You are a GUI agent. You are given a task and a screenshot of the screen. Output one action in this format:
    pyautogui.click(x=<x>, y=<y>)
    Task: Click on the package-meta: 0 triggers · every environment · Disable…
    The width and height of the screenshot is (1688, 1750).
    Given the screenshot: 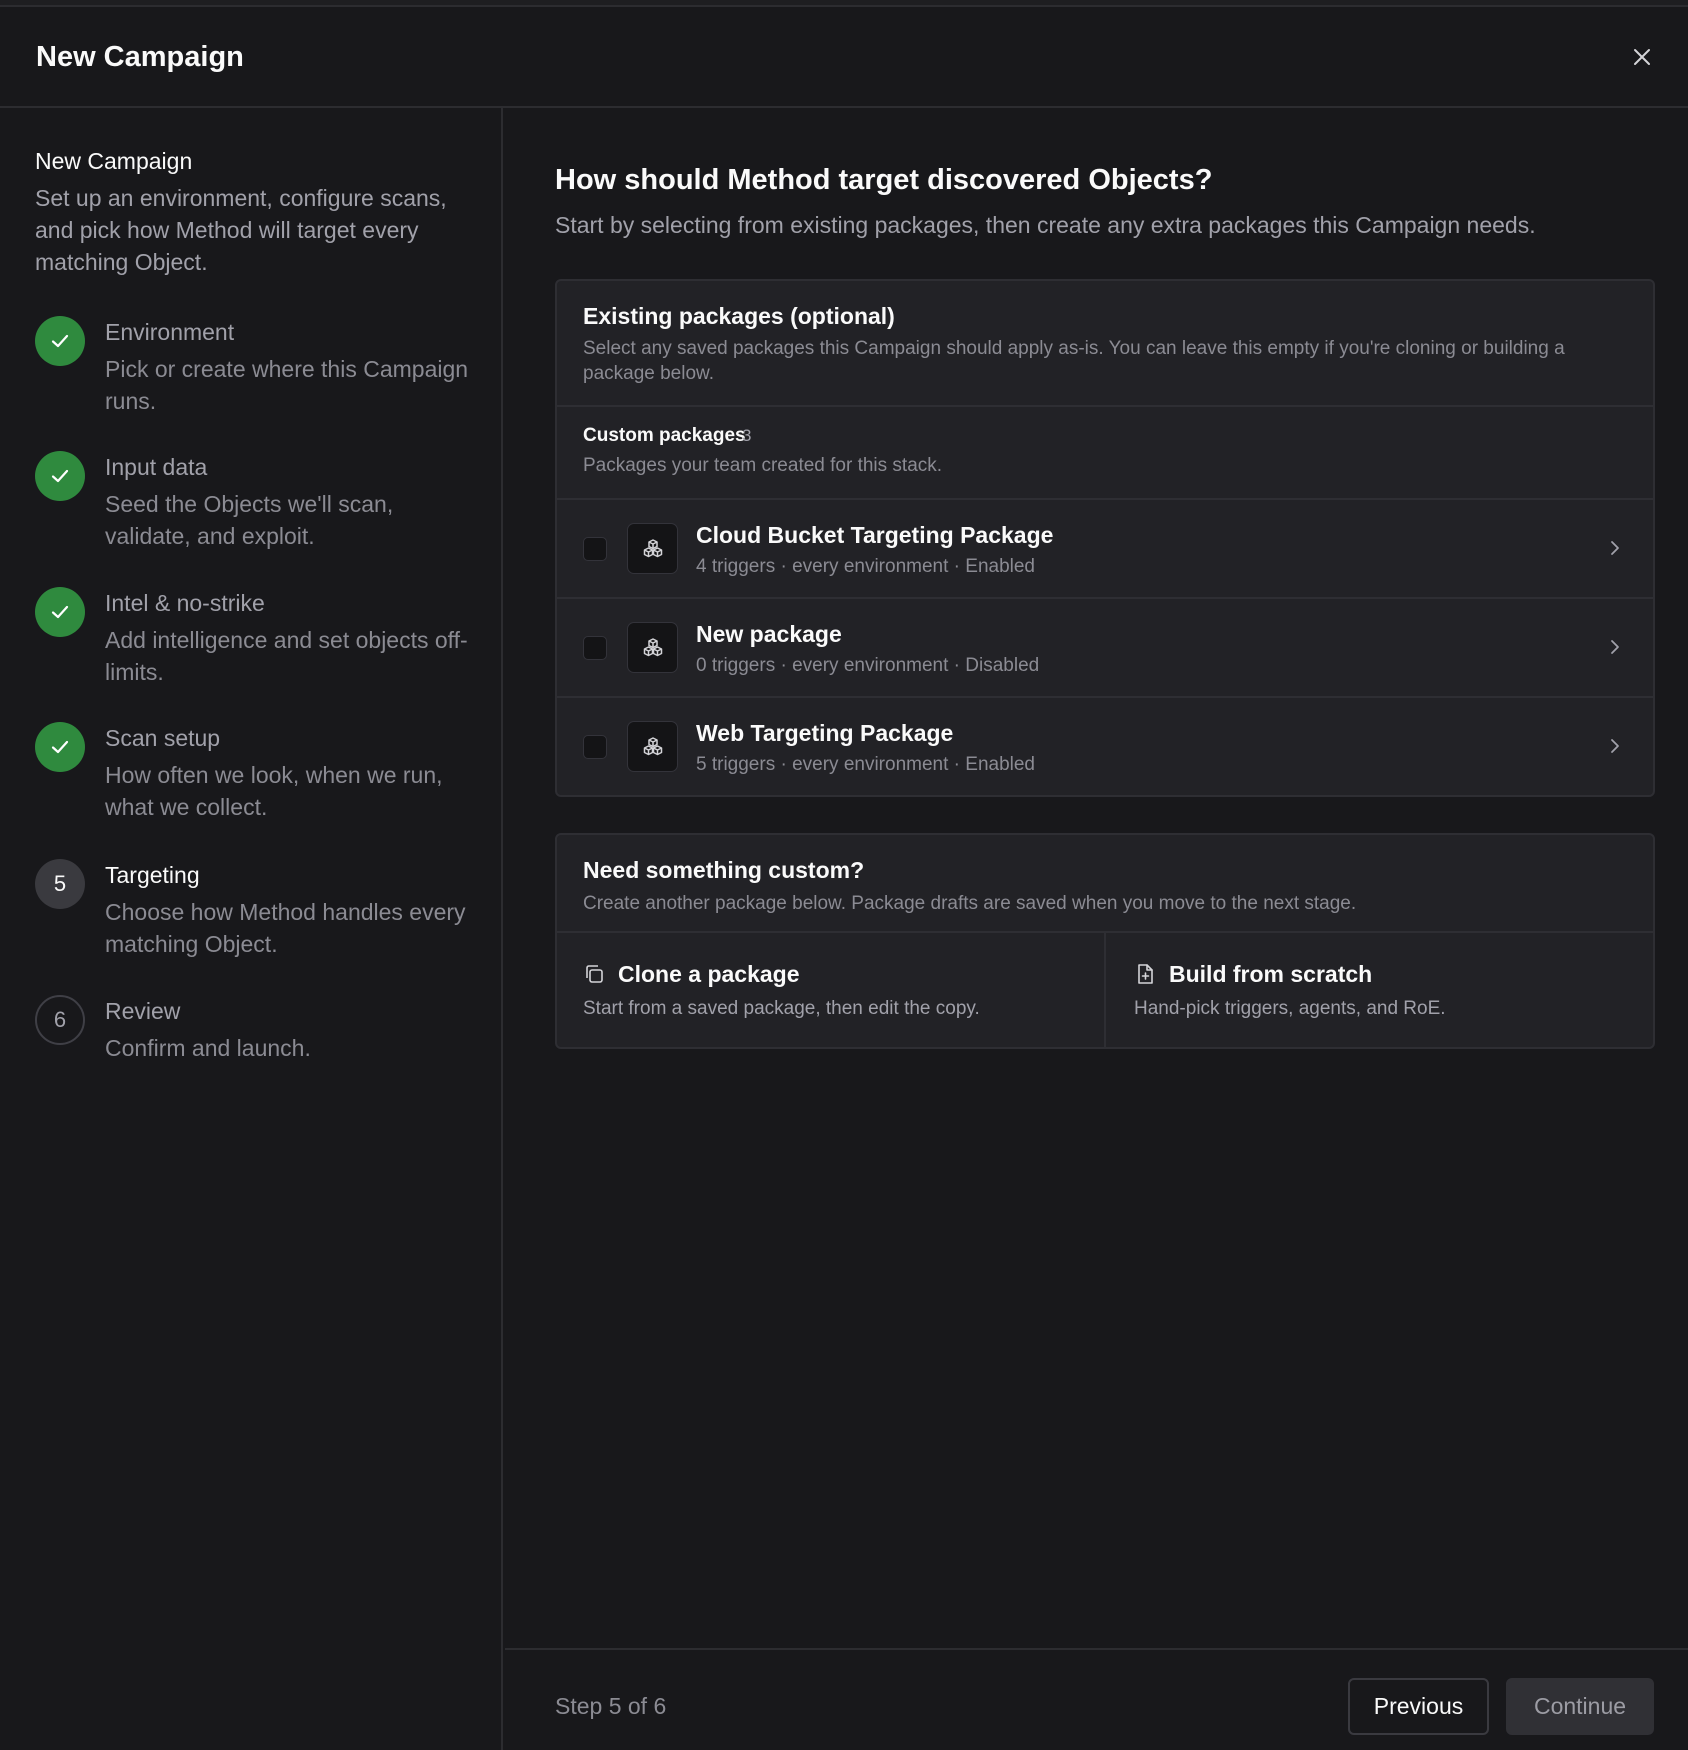 What is the action you would take?
    pyautogui.click(x=868, y=665)
    